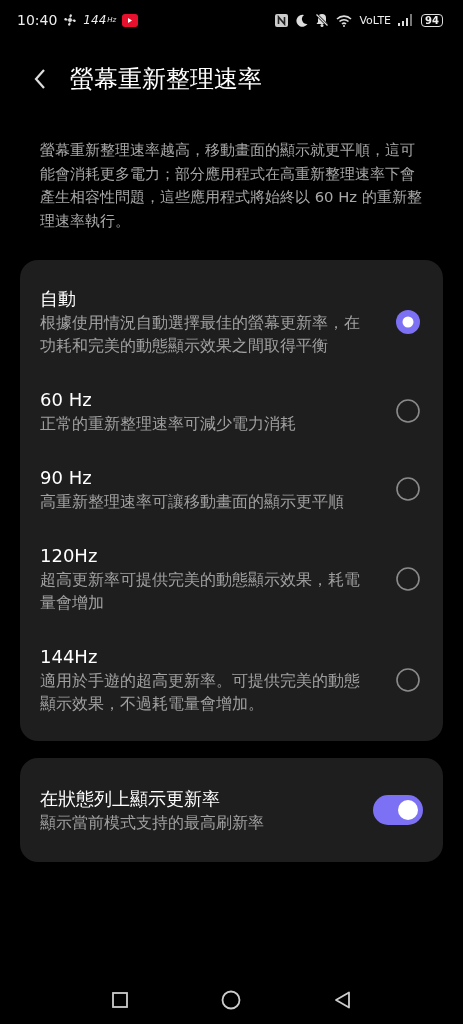  Describe the element at coordinates (231, 185) in the screenshot. I see `description-text: 螢幕重新整理速率越高，移動畫面的顯示就更平順，這可能會消耗更多電力；部分應用程式在高重新整理速率下會產生相容性問題，這些應用程式將始終以 60 Hz 的重新整理速率執行。` at that location.